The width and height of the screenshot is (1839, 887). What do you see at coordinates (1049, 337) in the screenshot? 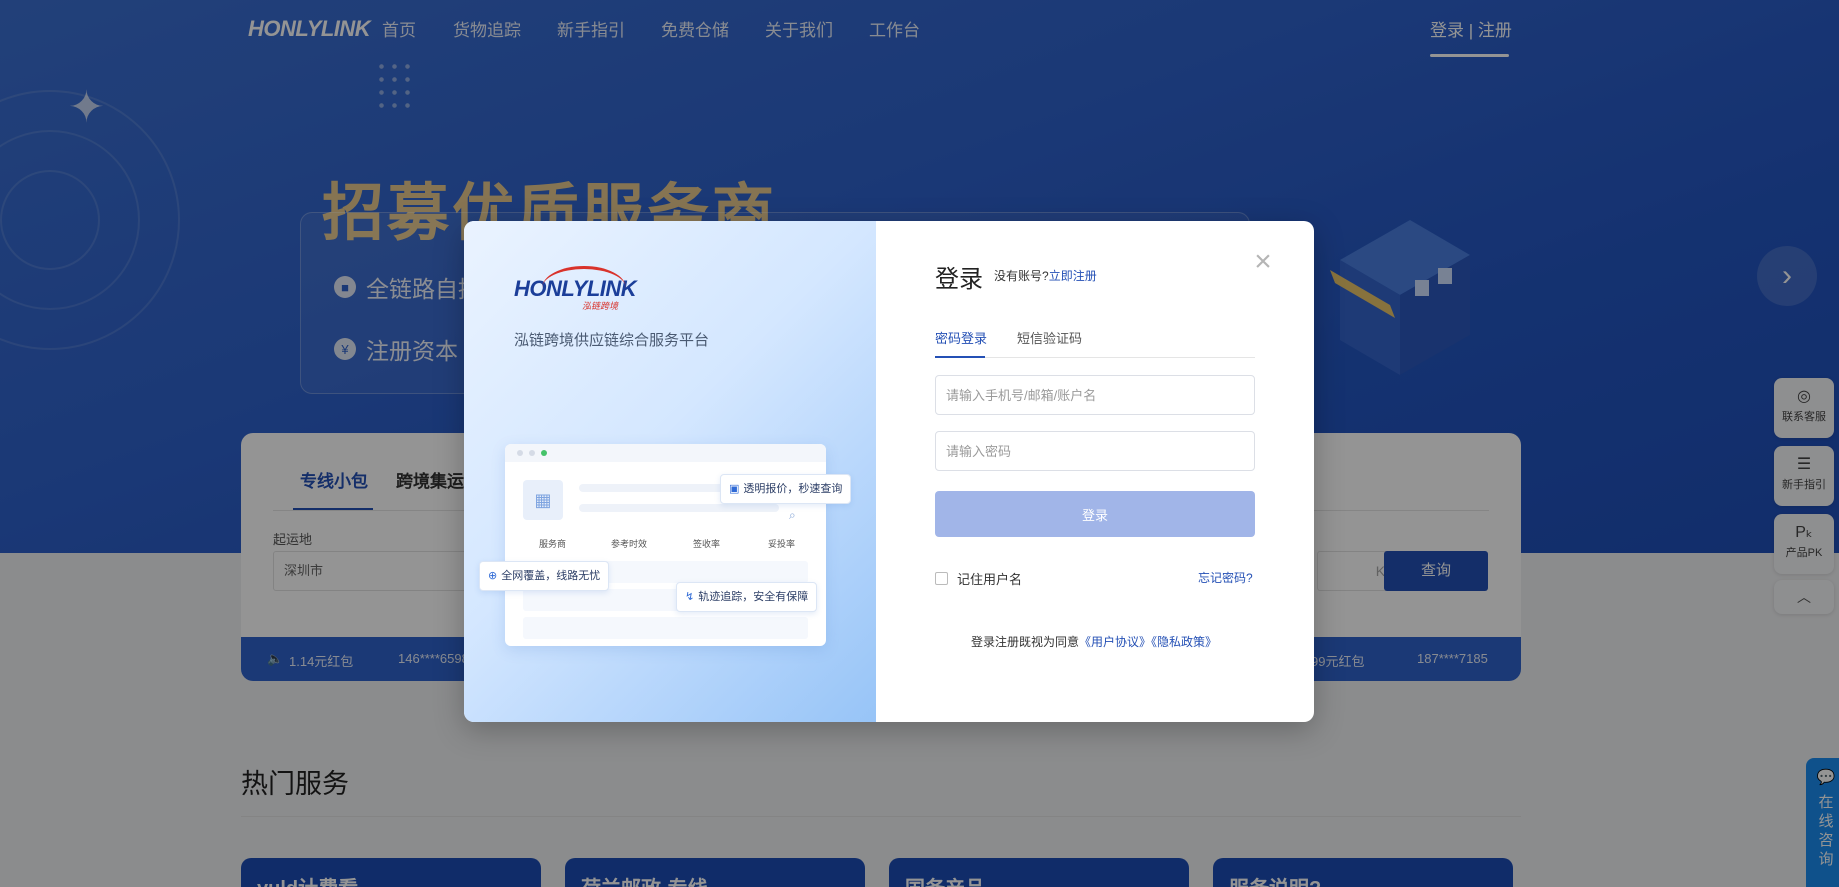
I see `tab-sms-login: 短信验证码` at bounding box center [1049, 337].